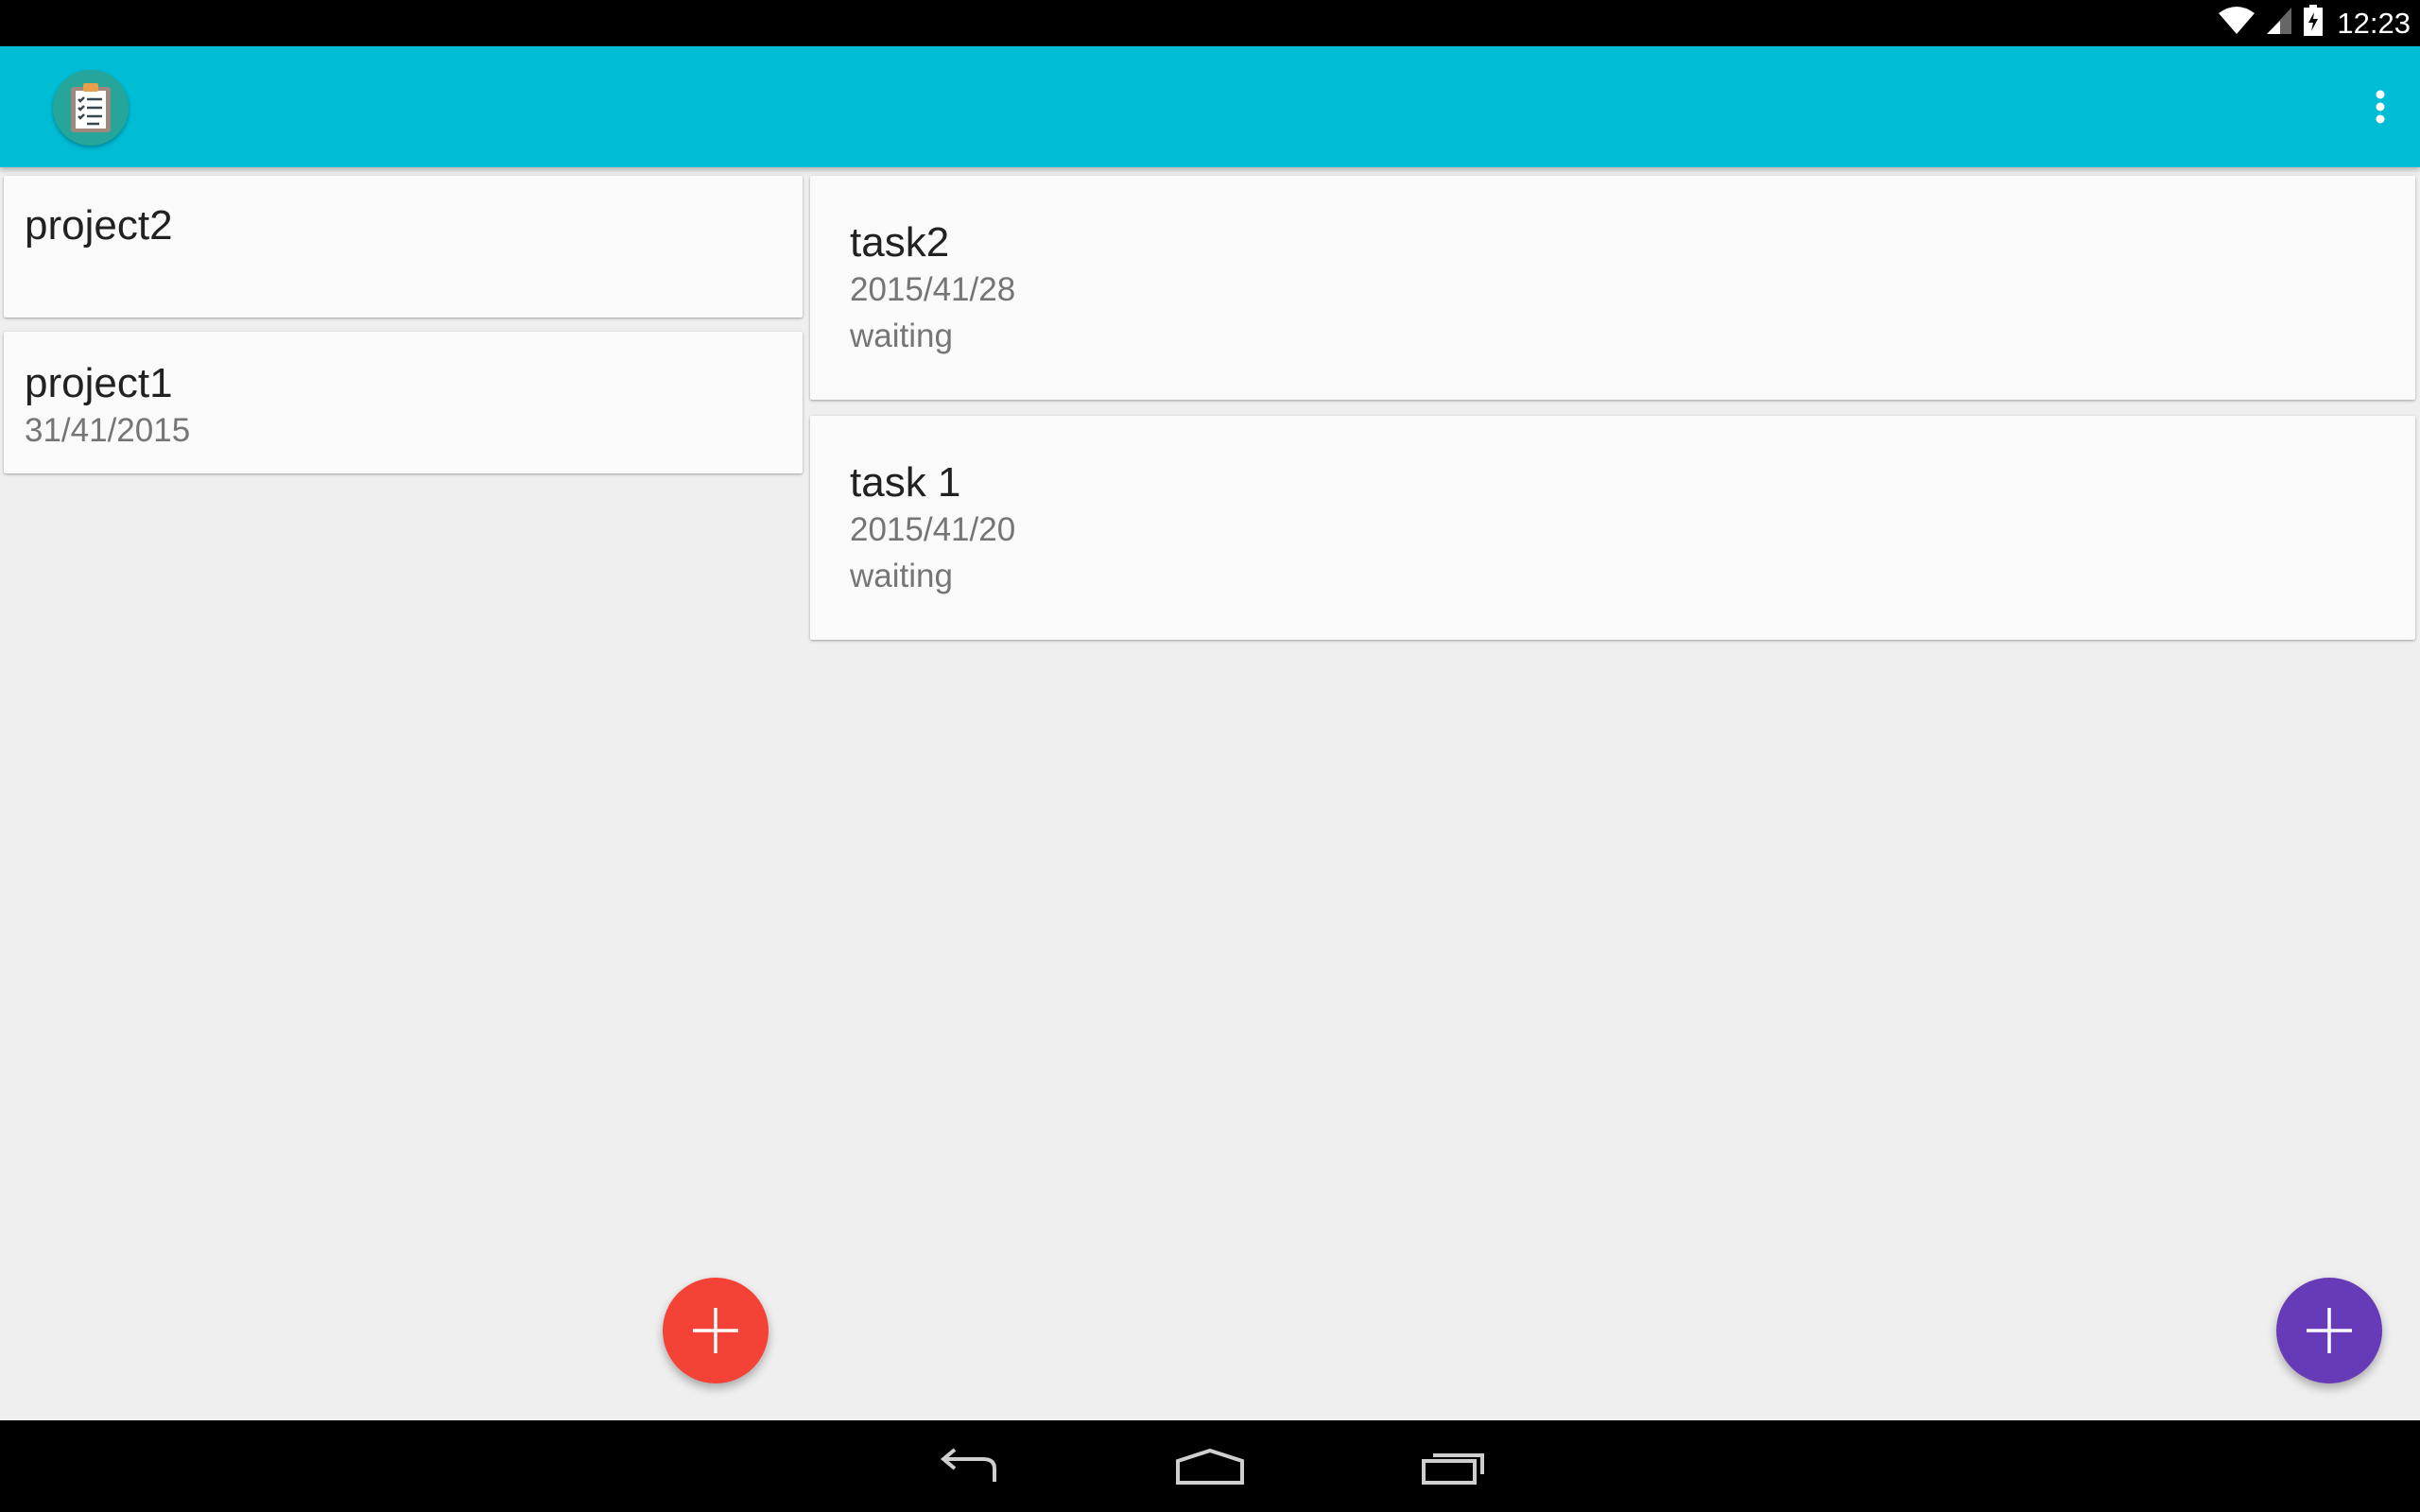  What do you see at coordinates (2279, 23) in the screenshot?
I see `cell-signal-icon` at bounding box center [2279, 23].